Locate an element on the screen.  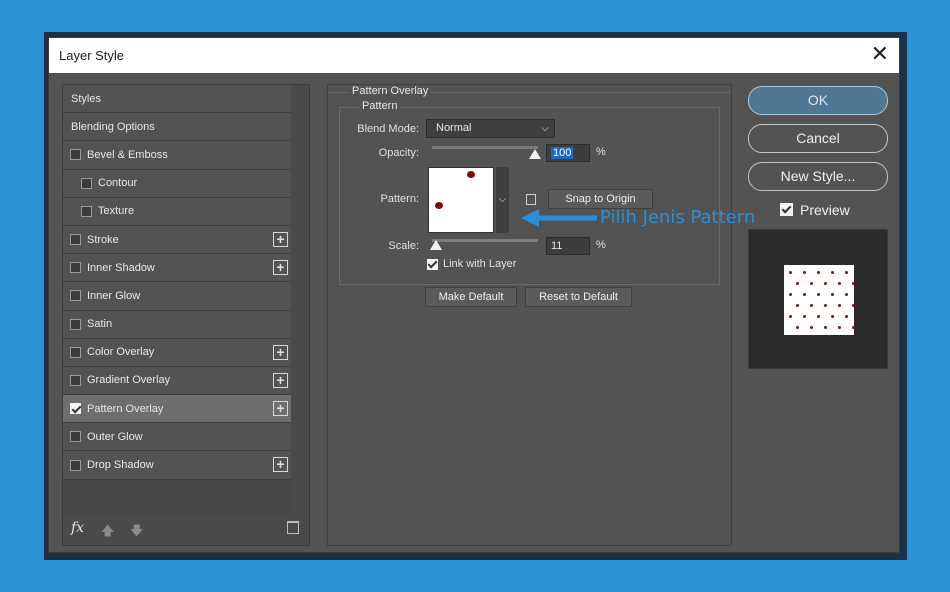
style-item-texture: Texture is located at coordinates (177, 211).